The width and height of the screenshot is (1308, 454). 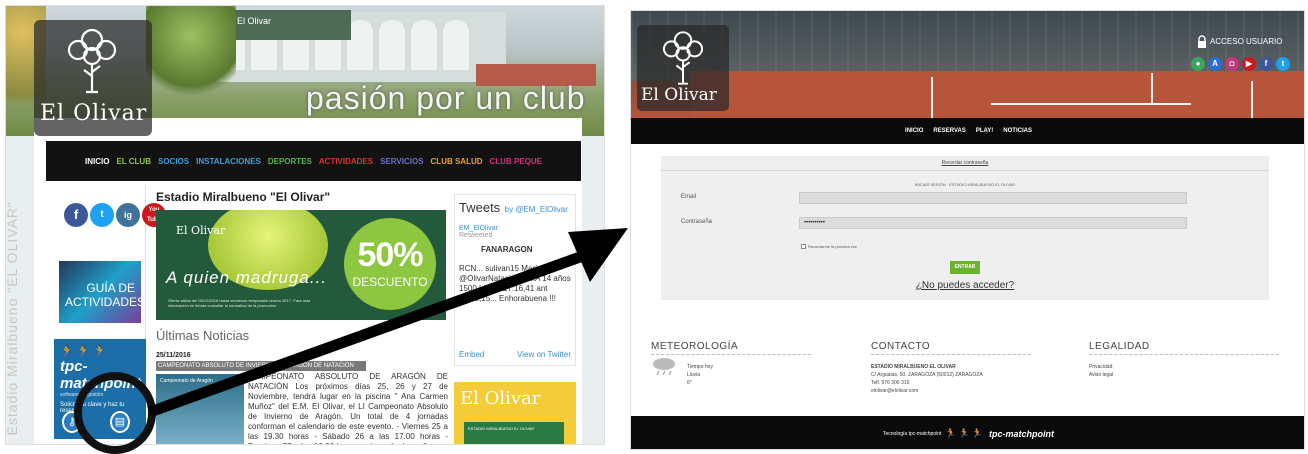 I want to click on email-field, so click(x=993, y=198).